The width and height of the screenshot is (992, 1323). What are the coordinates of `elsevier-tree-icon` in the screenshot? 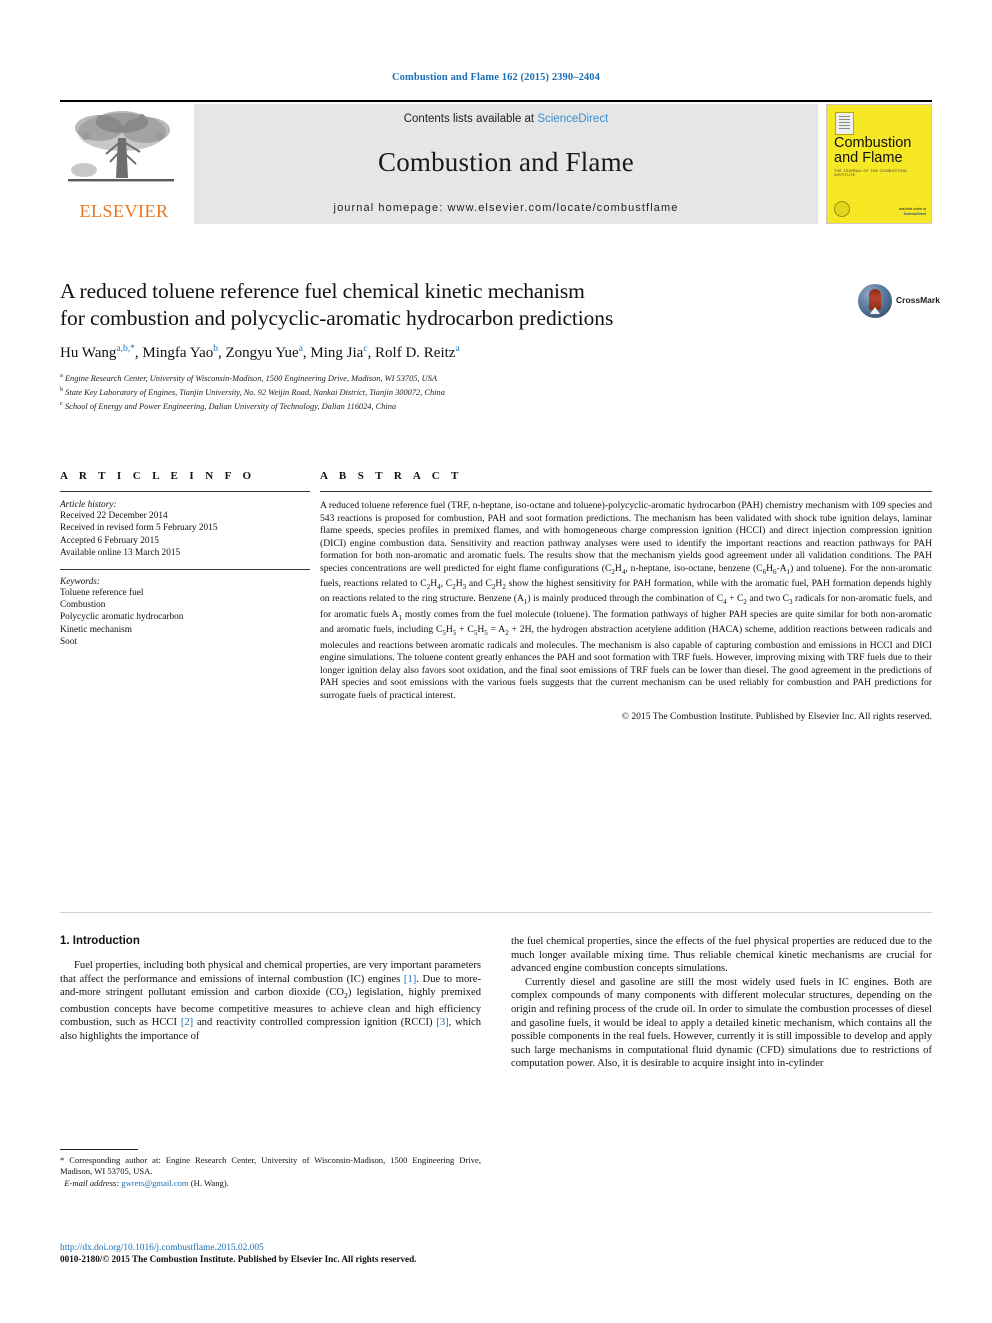 It's located at (121, 146).